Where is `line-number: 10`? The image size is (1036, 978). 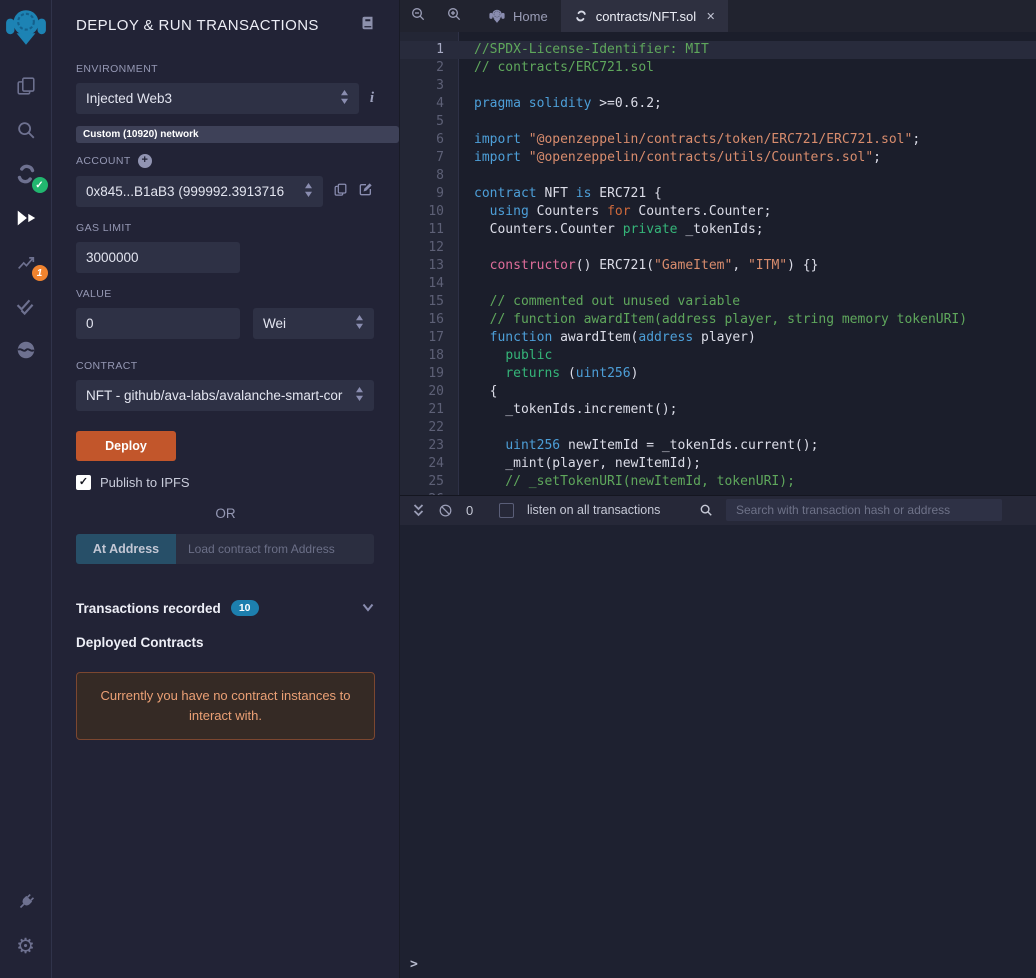 line-number: 10 is located at coordinates (429, 212).